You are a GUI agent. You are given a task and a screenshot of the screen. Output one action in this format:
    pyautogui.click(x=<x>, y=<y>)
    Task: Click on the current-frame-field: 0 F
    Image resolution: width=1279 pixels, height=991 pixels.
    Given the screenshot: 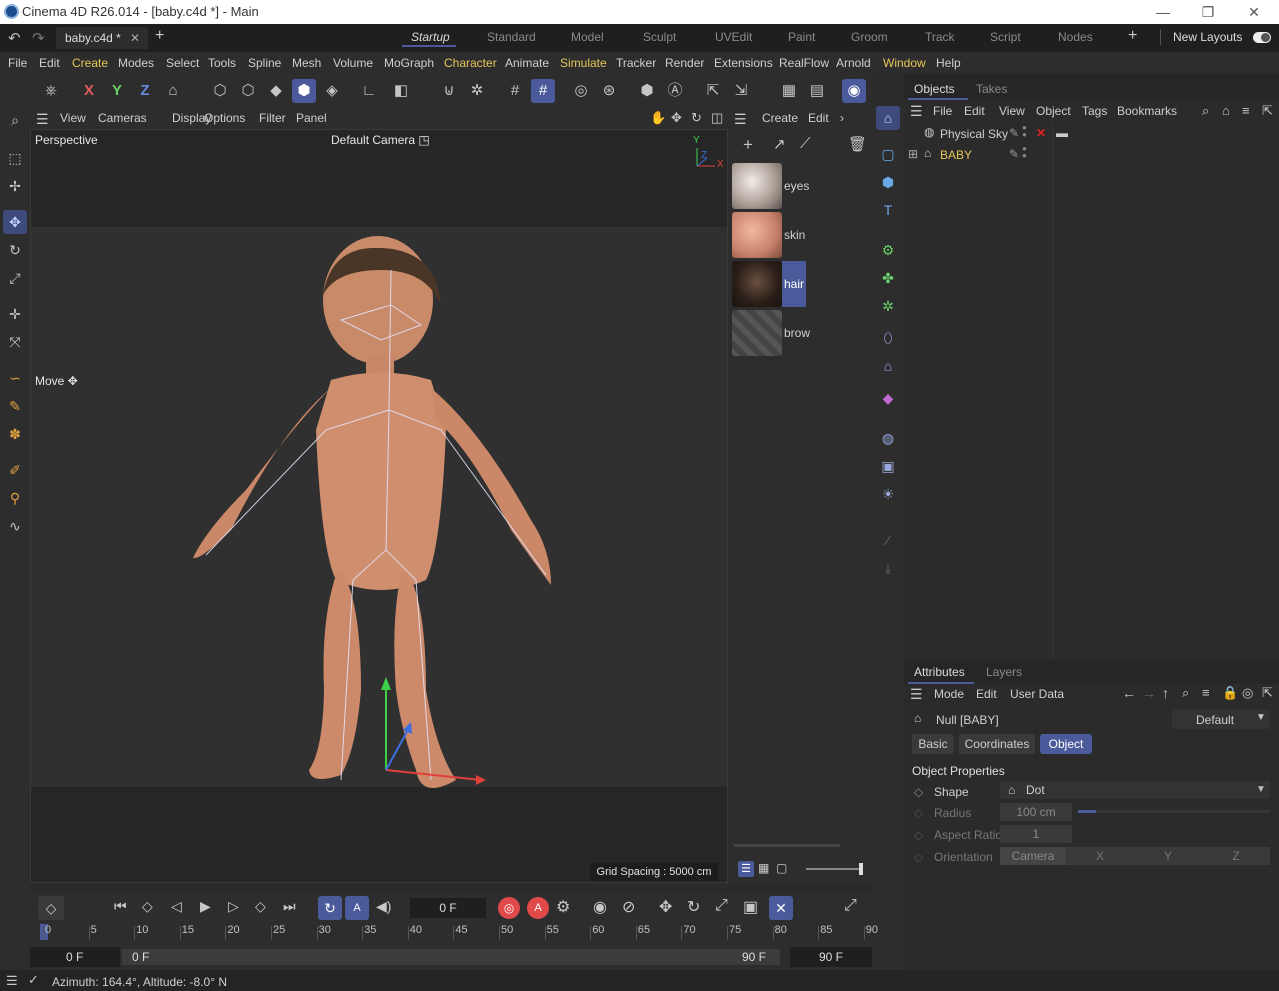 What is the action you would take?
    pyautogui.click(x=448, y=908)
    